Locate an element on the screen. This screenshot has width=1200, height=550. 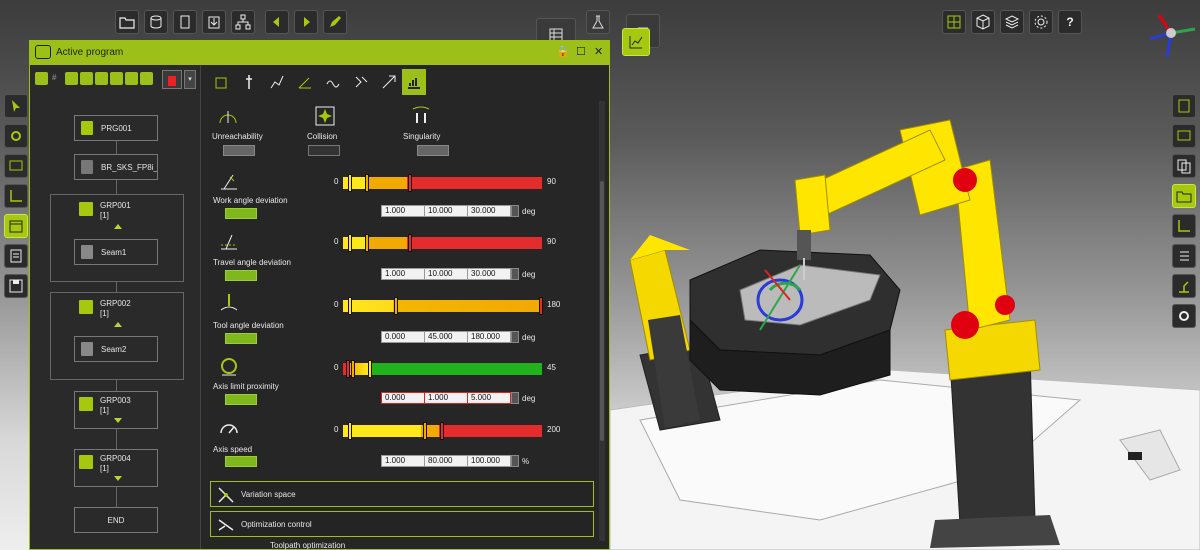
orientation-gizmo is located at coordinates (1171, 32).